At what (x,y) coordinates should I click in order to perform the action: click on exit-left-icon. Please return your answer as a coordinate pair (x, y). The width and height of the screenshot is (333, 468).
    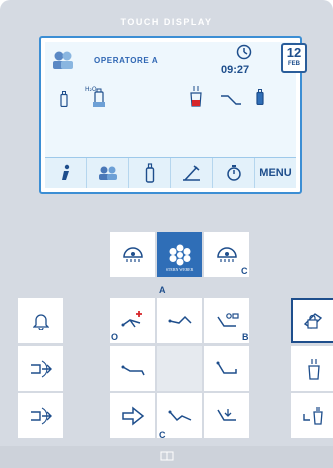
    Looking at the image, I should click on (41, 368).